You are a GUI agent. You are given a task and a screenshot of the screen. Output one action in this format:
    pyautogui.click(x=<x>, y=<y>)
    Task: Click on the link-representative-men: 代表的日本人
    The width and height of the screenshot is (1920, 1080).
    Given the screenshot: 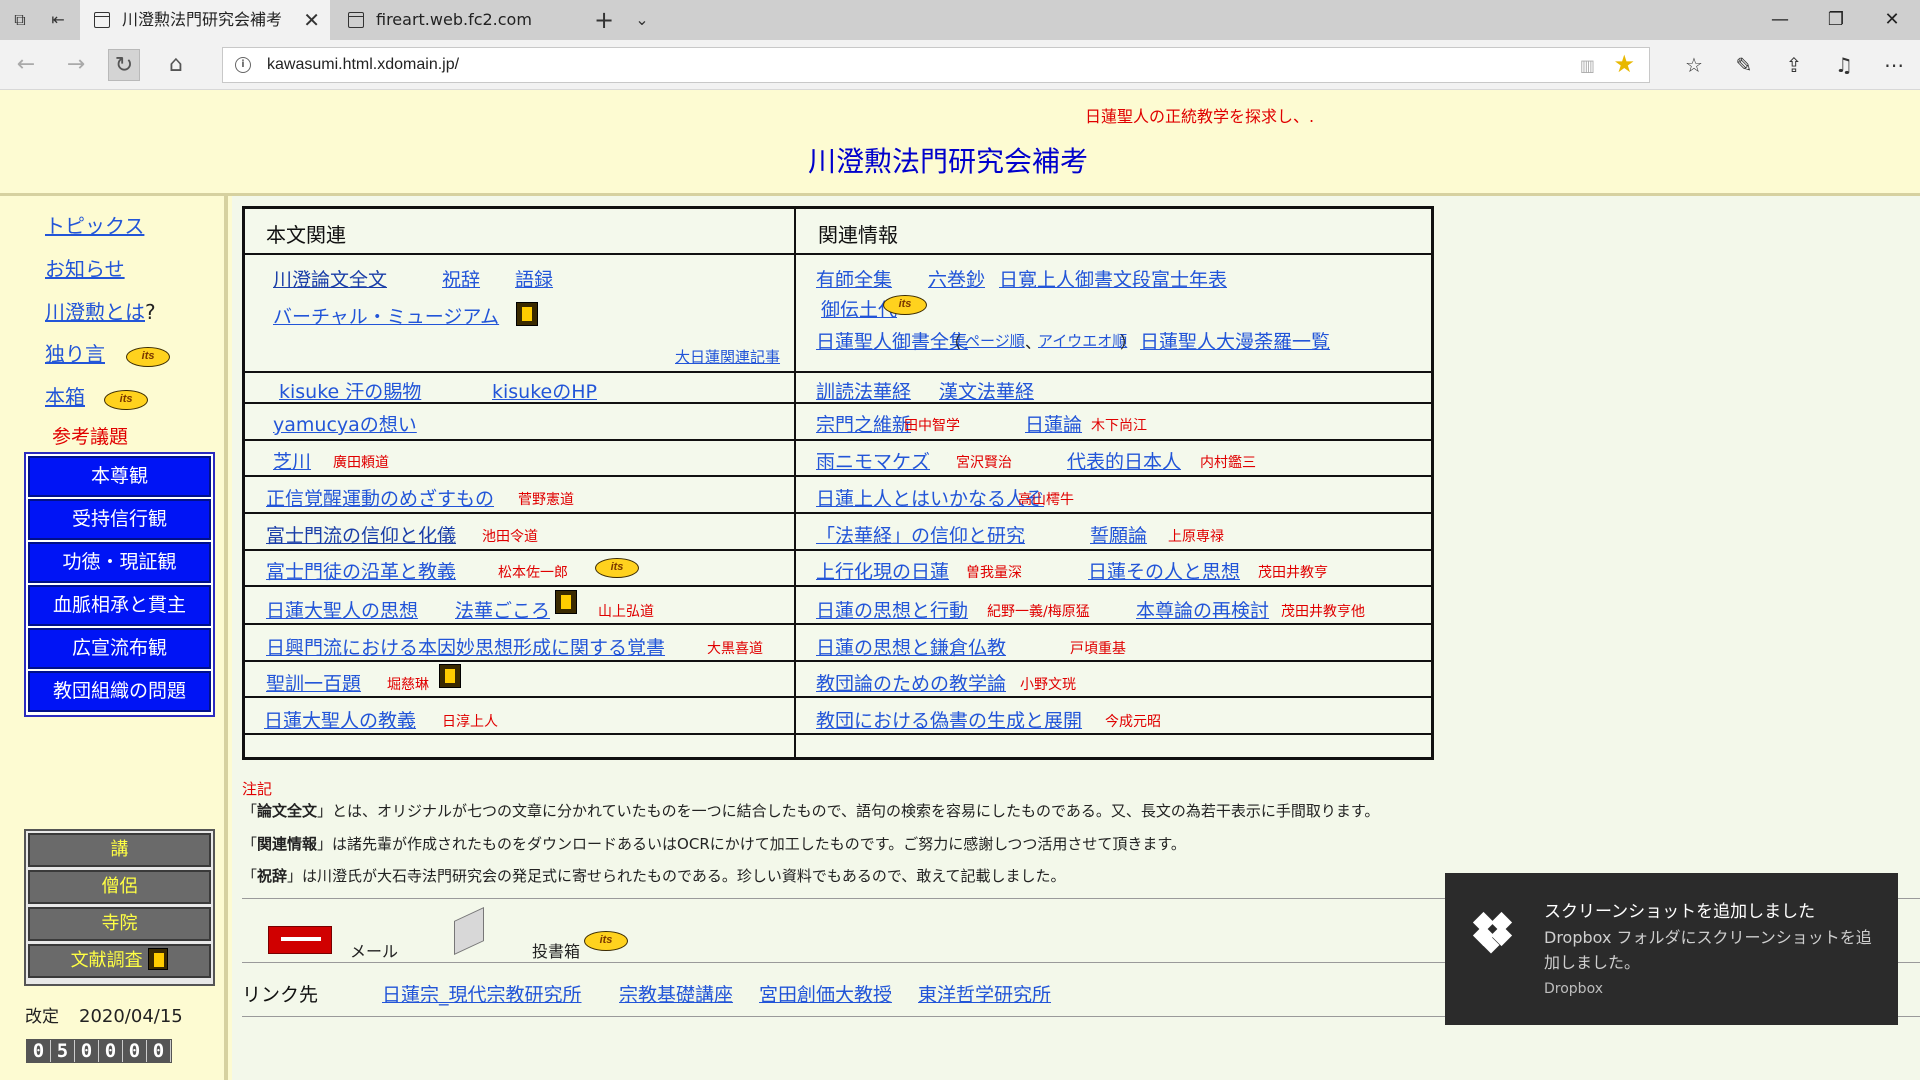 What is the action you would take?
    pyautogui.click(x=1124, y=460)
    